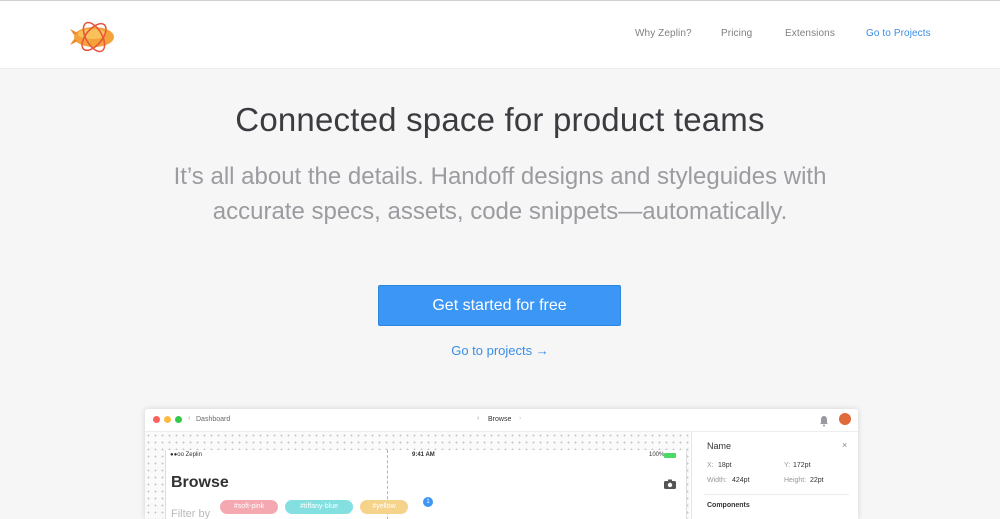  What do you see at coordinates (710, 465) in the screenshot?
I see `x-label: X:` at bounding box center [710, 465].